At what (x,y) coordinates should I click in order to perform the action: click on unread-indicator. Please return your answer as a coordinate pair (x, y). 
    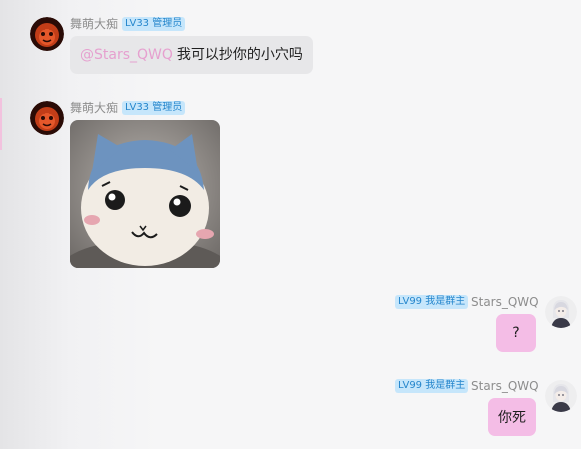
    Looking at the image, I should click on (1, 124).